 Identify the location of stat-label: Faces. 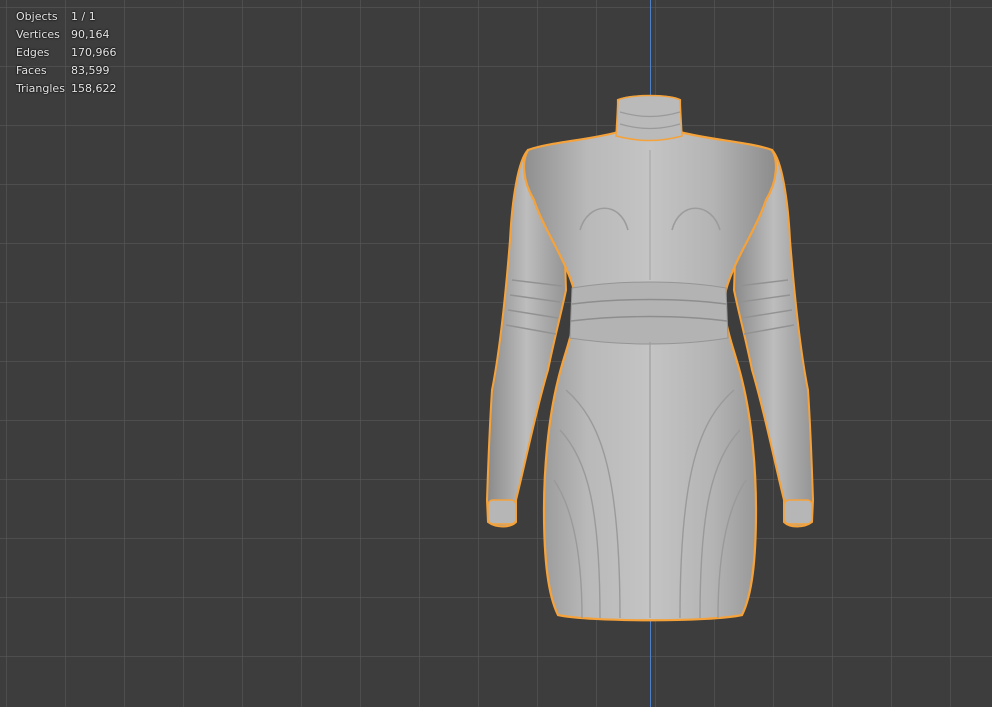
(31, 70).